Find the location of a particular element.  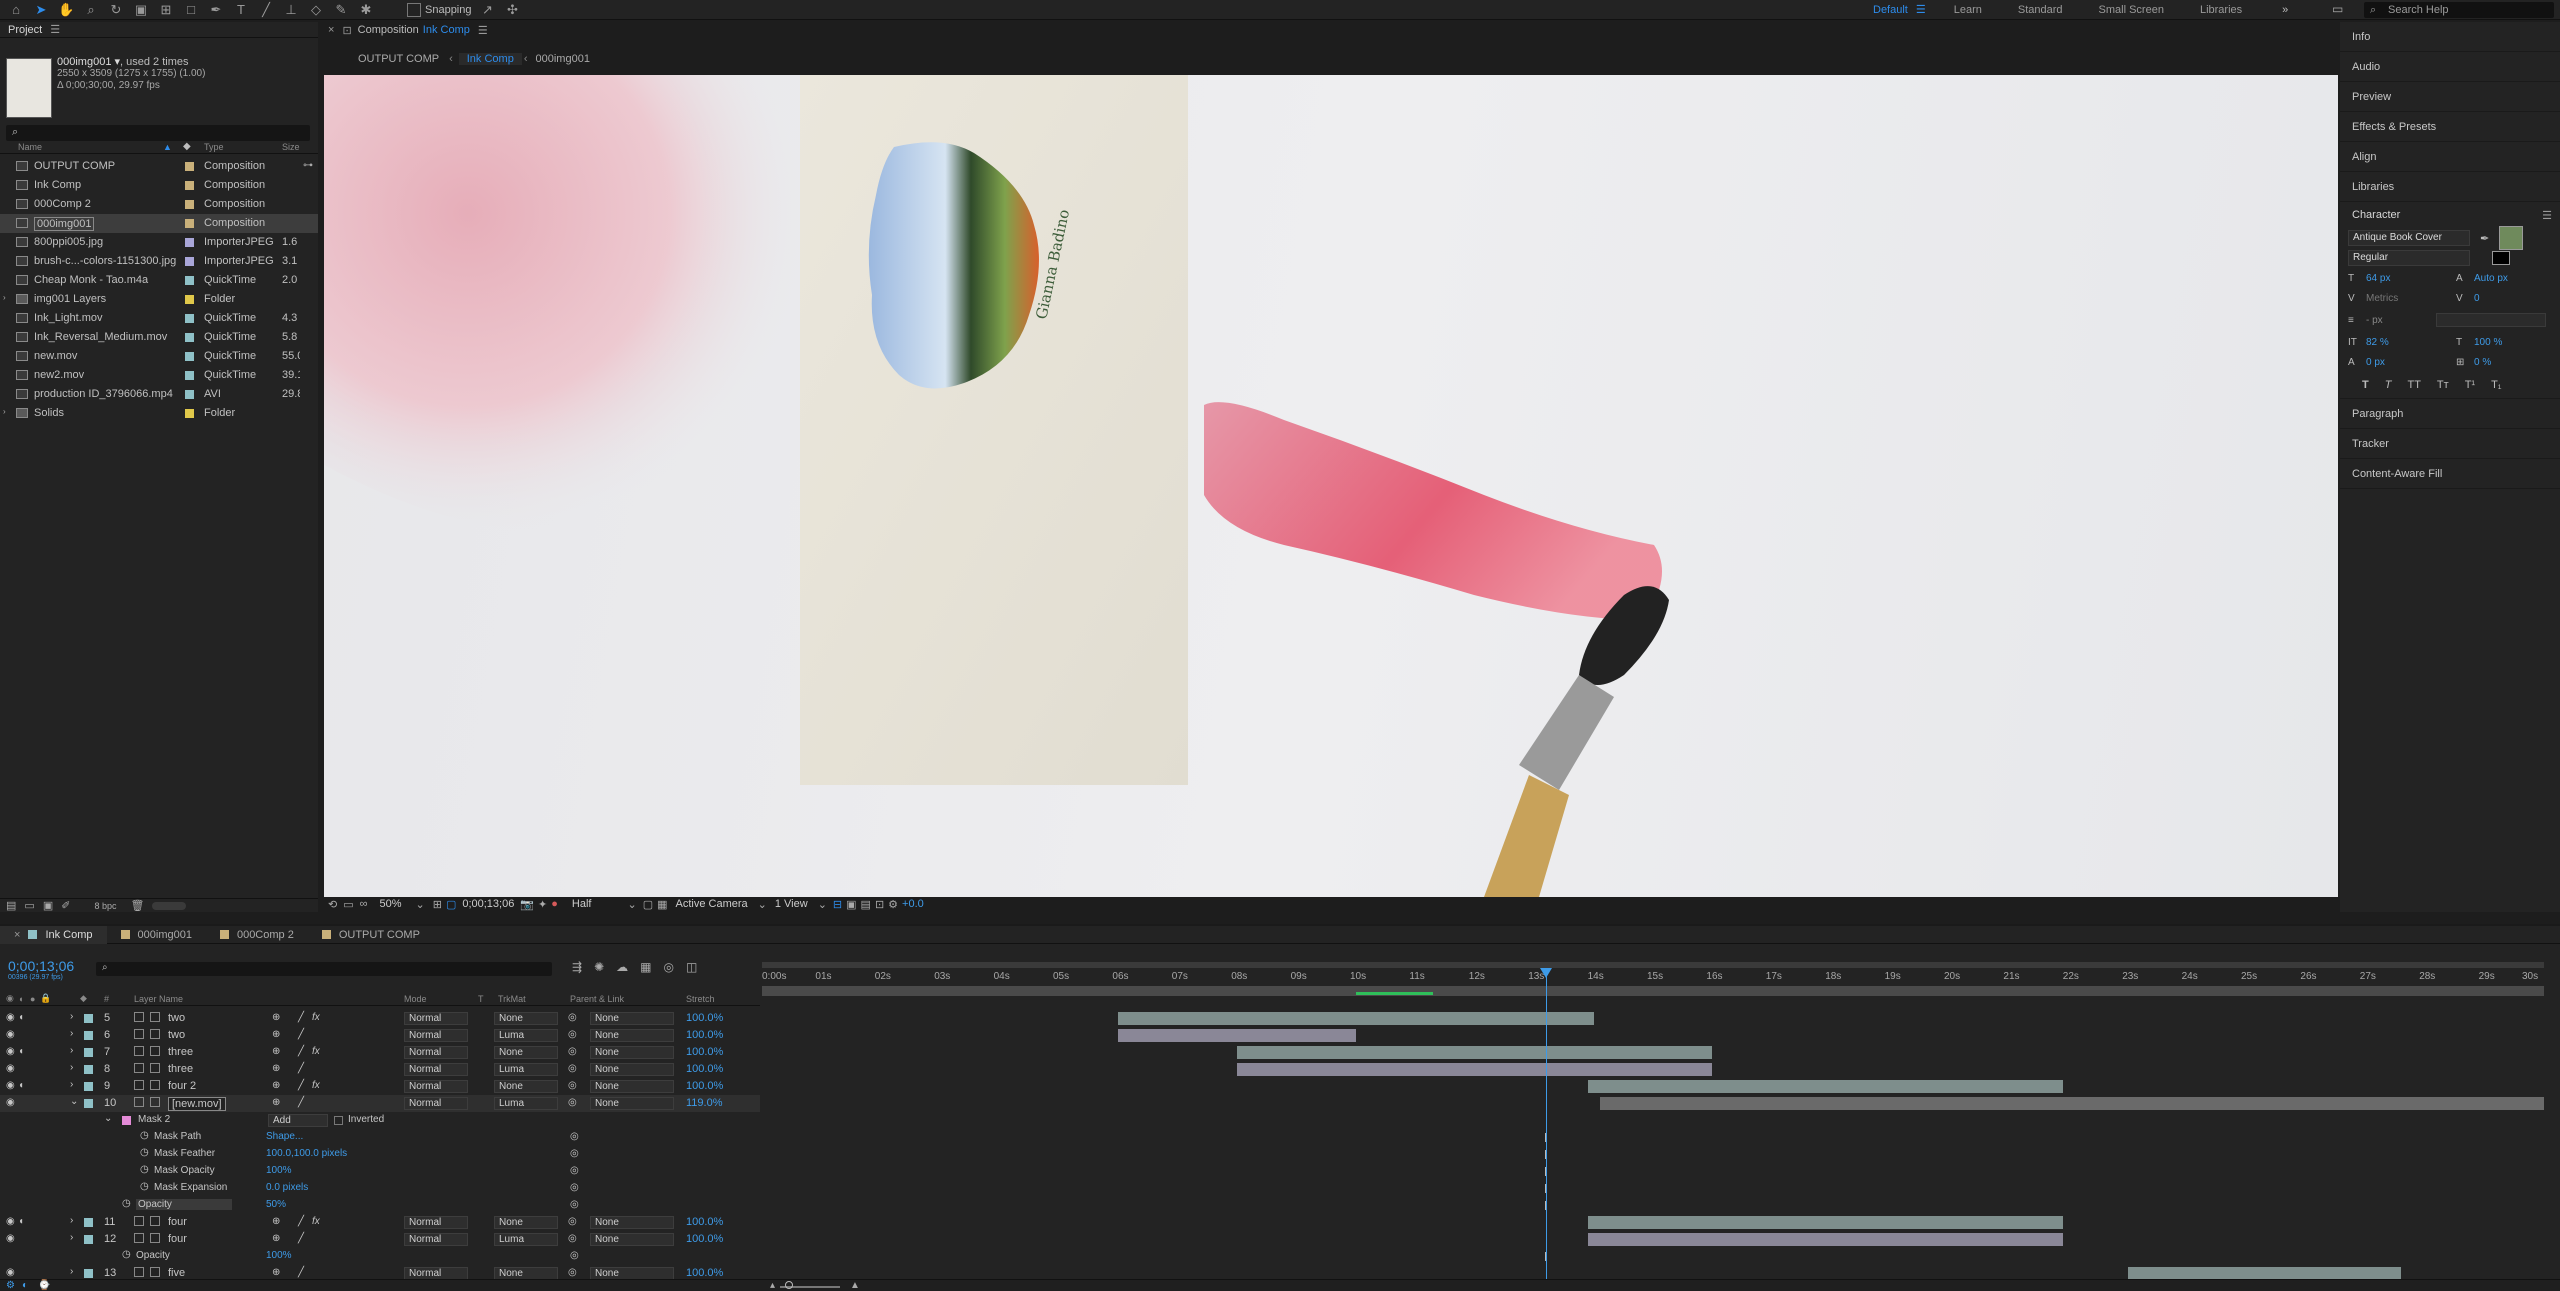

layer-row: ◉ ◖ › 11 four ⊕ ╱ fx Normal None ◎ None 100.0% is located at coordinates (380, 1222).